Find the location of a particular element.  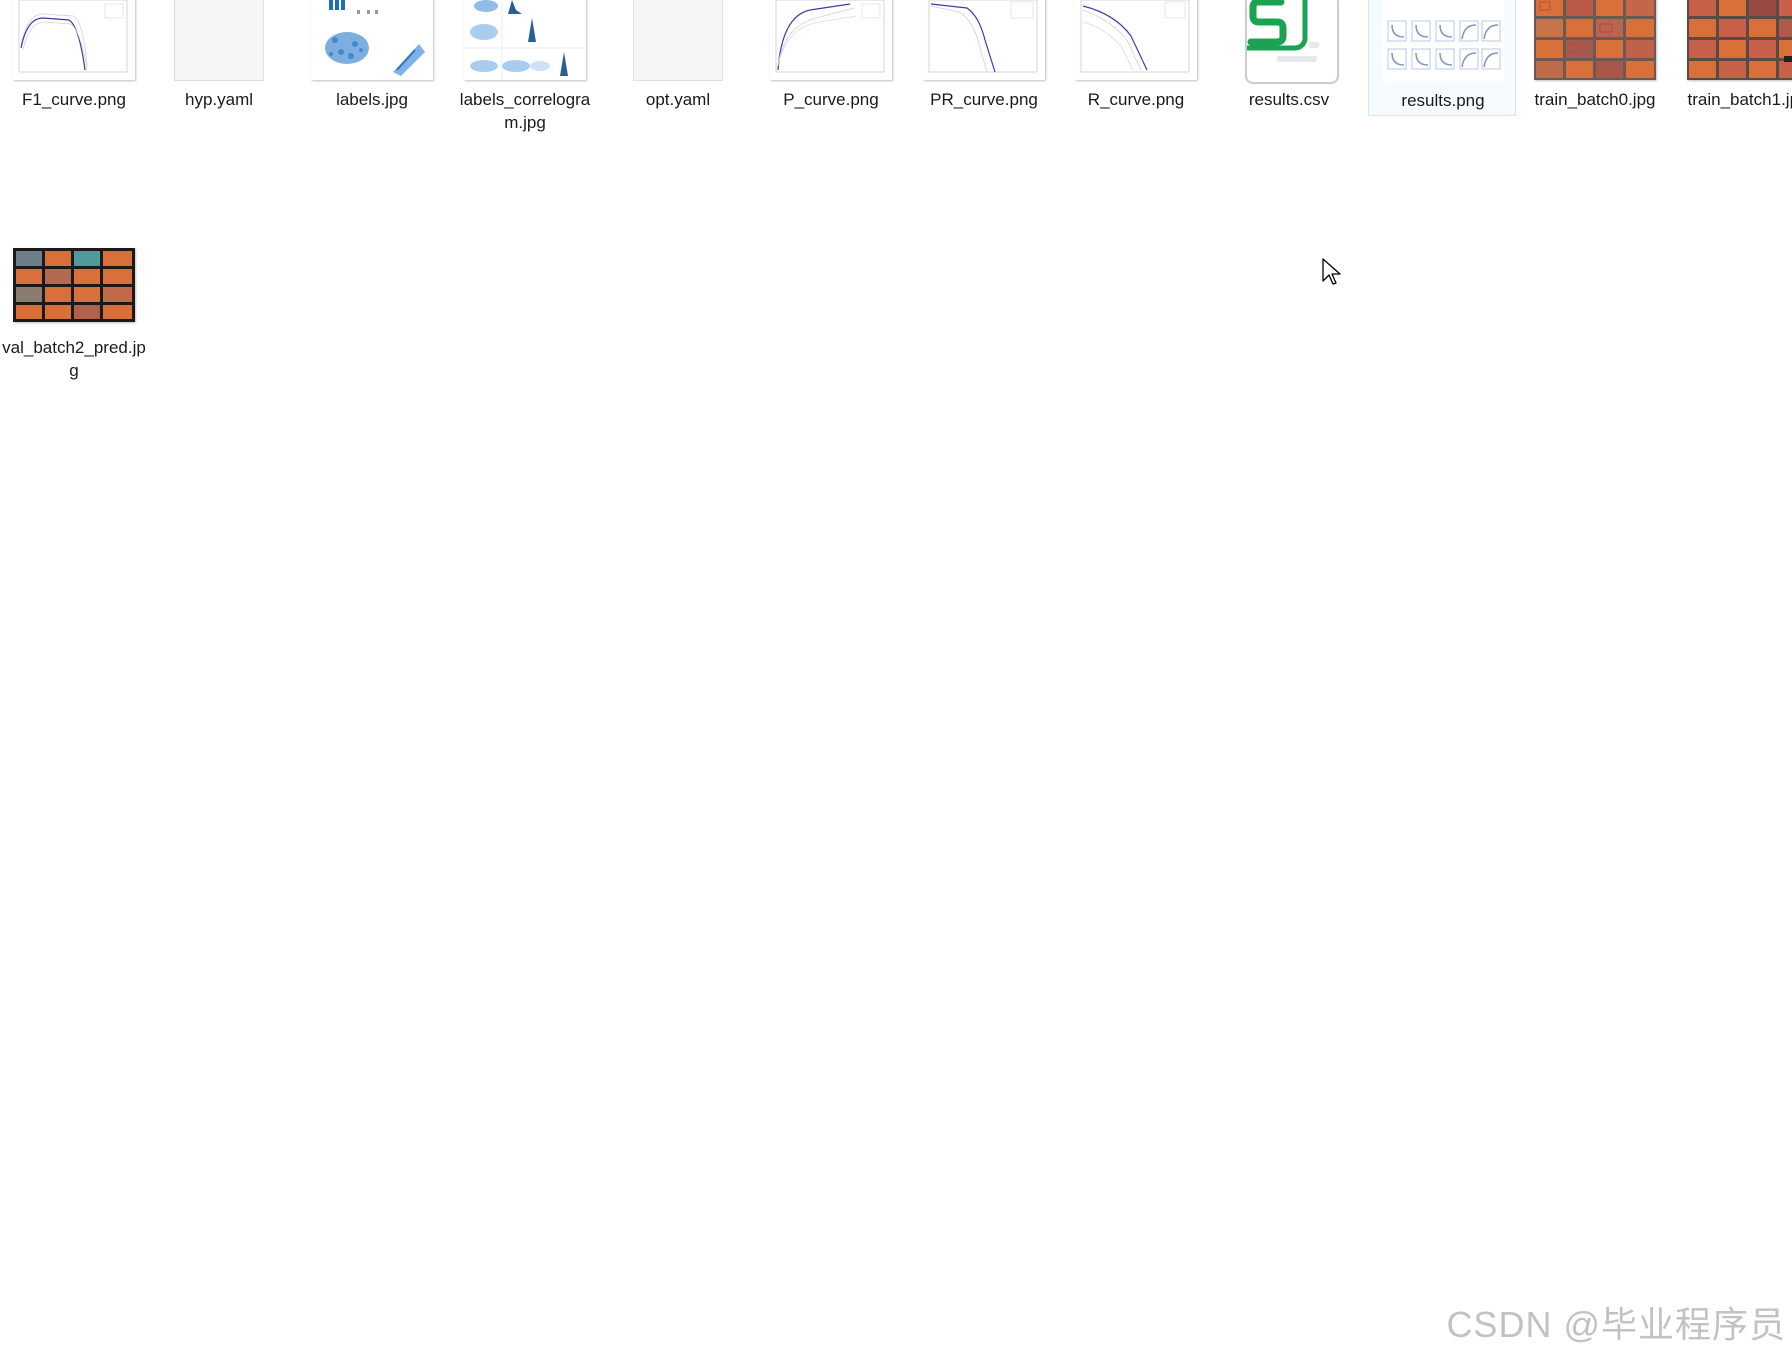

file-item-p-curve: P_curve.png is located at coordinates (831, 58).